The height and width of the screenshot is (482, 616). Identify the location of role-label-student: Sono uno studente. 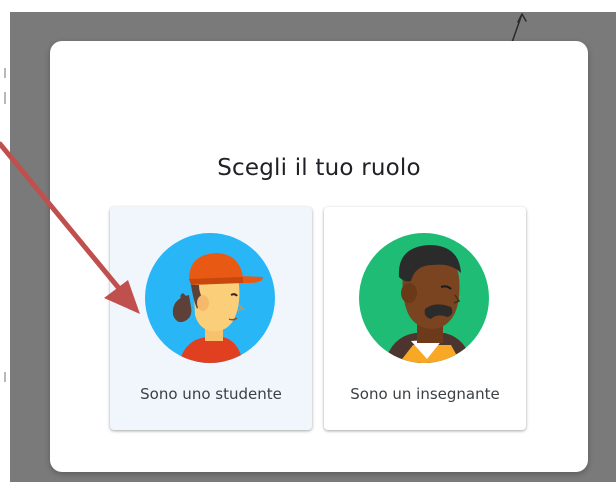
(211, 394).